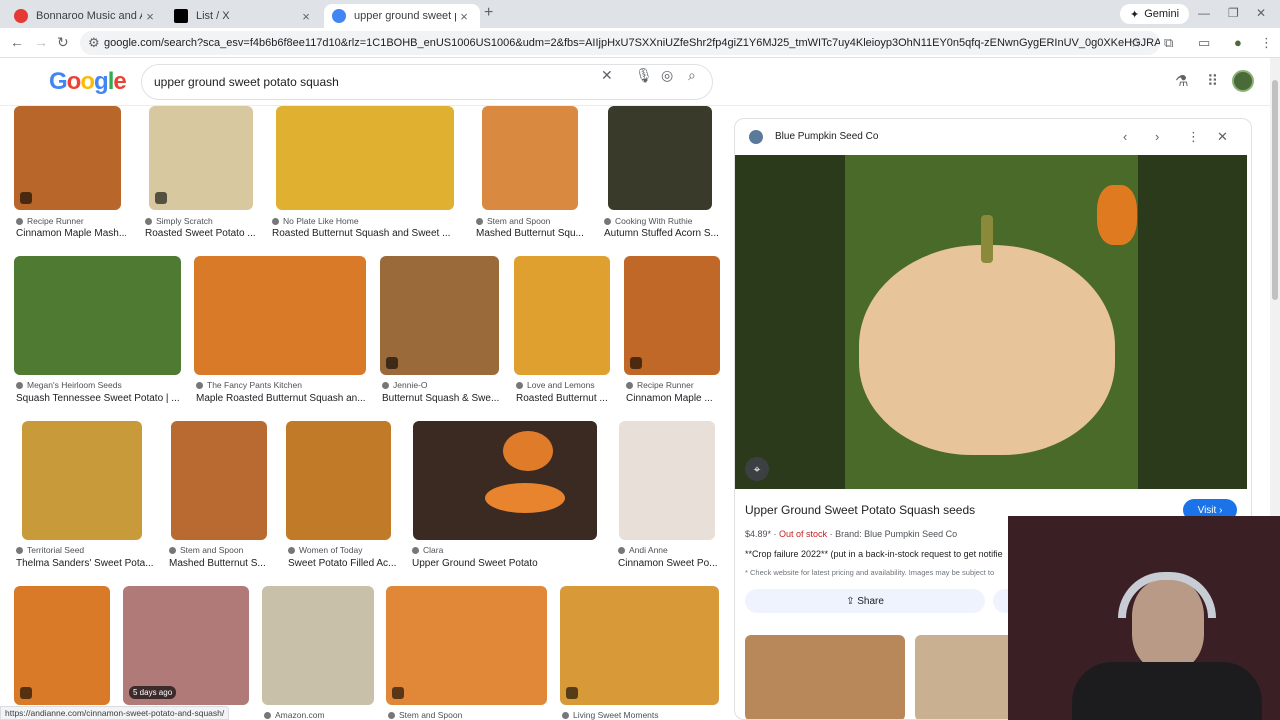  What do you see at coordinates (860, 510) in the screenshot?
I see `product-title: Upper Ground Sweet Potato Squash seeds` at bounding box center [860, 510].